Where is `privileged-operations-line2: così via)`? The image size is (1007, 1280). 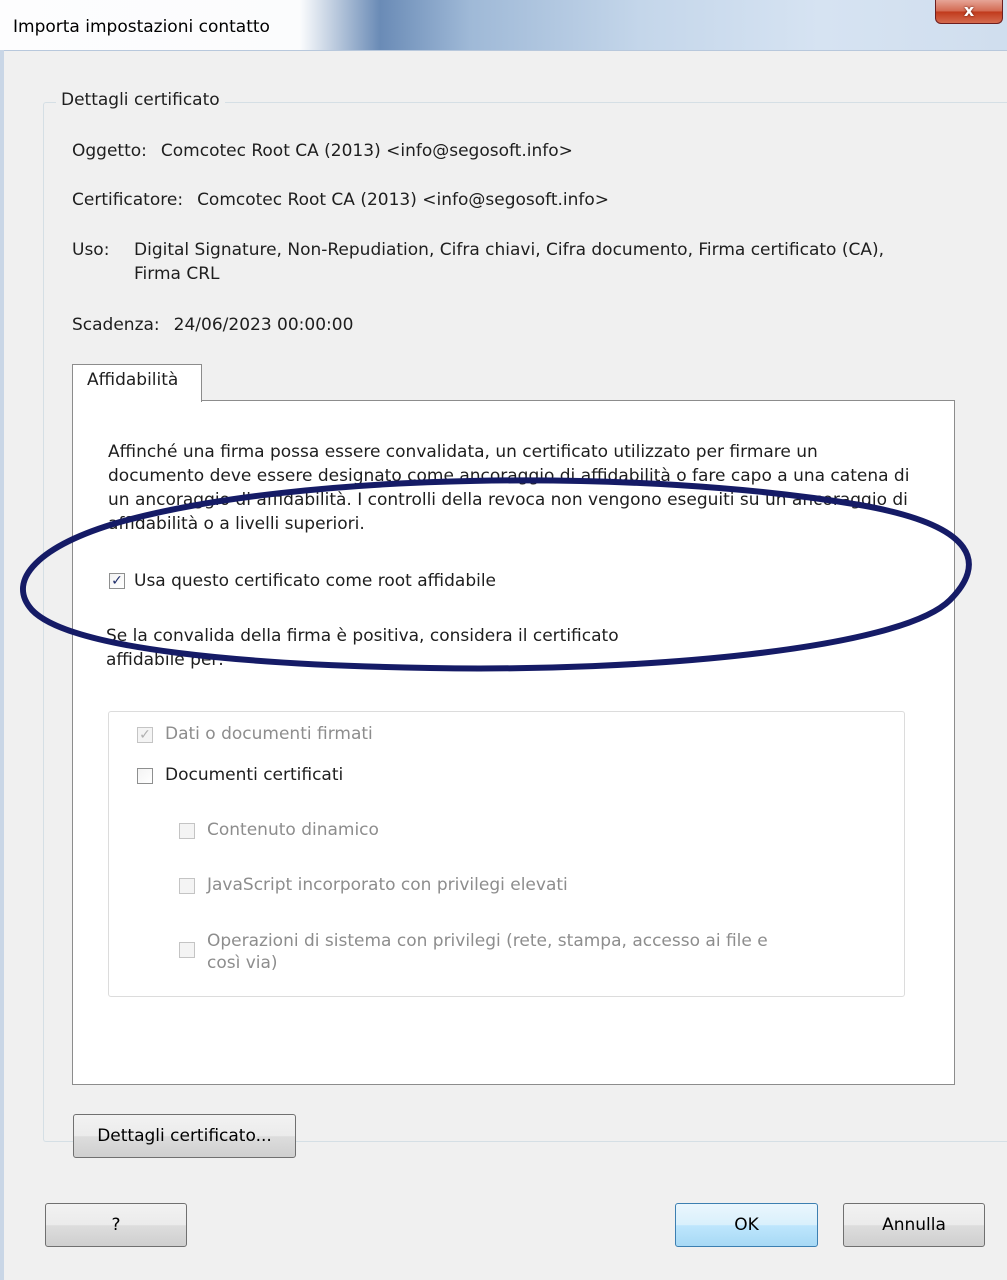
privileged-operations-line2: così via) is located at coordinates (242, 963).